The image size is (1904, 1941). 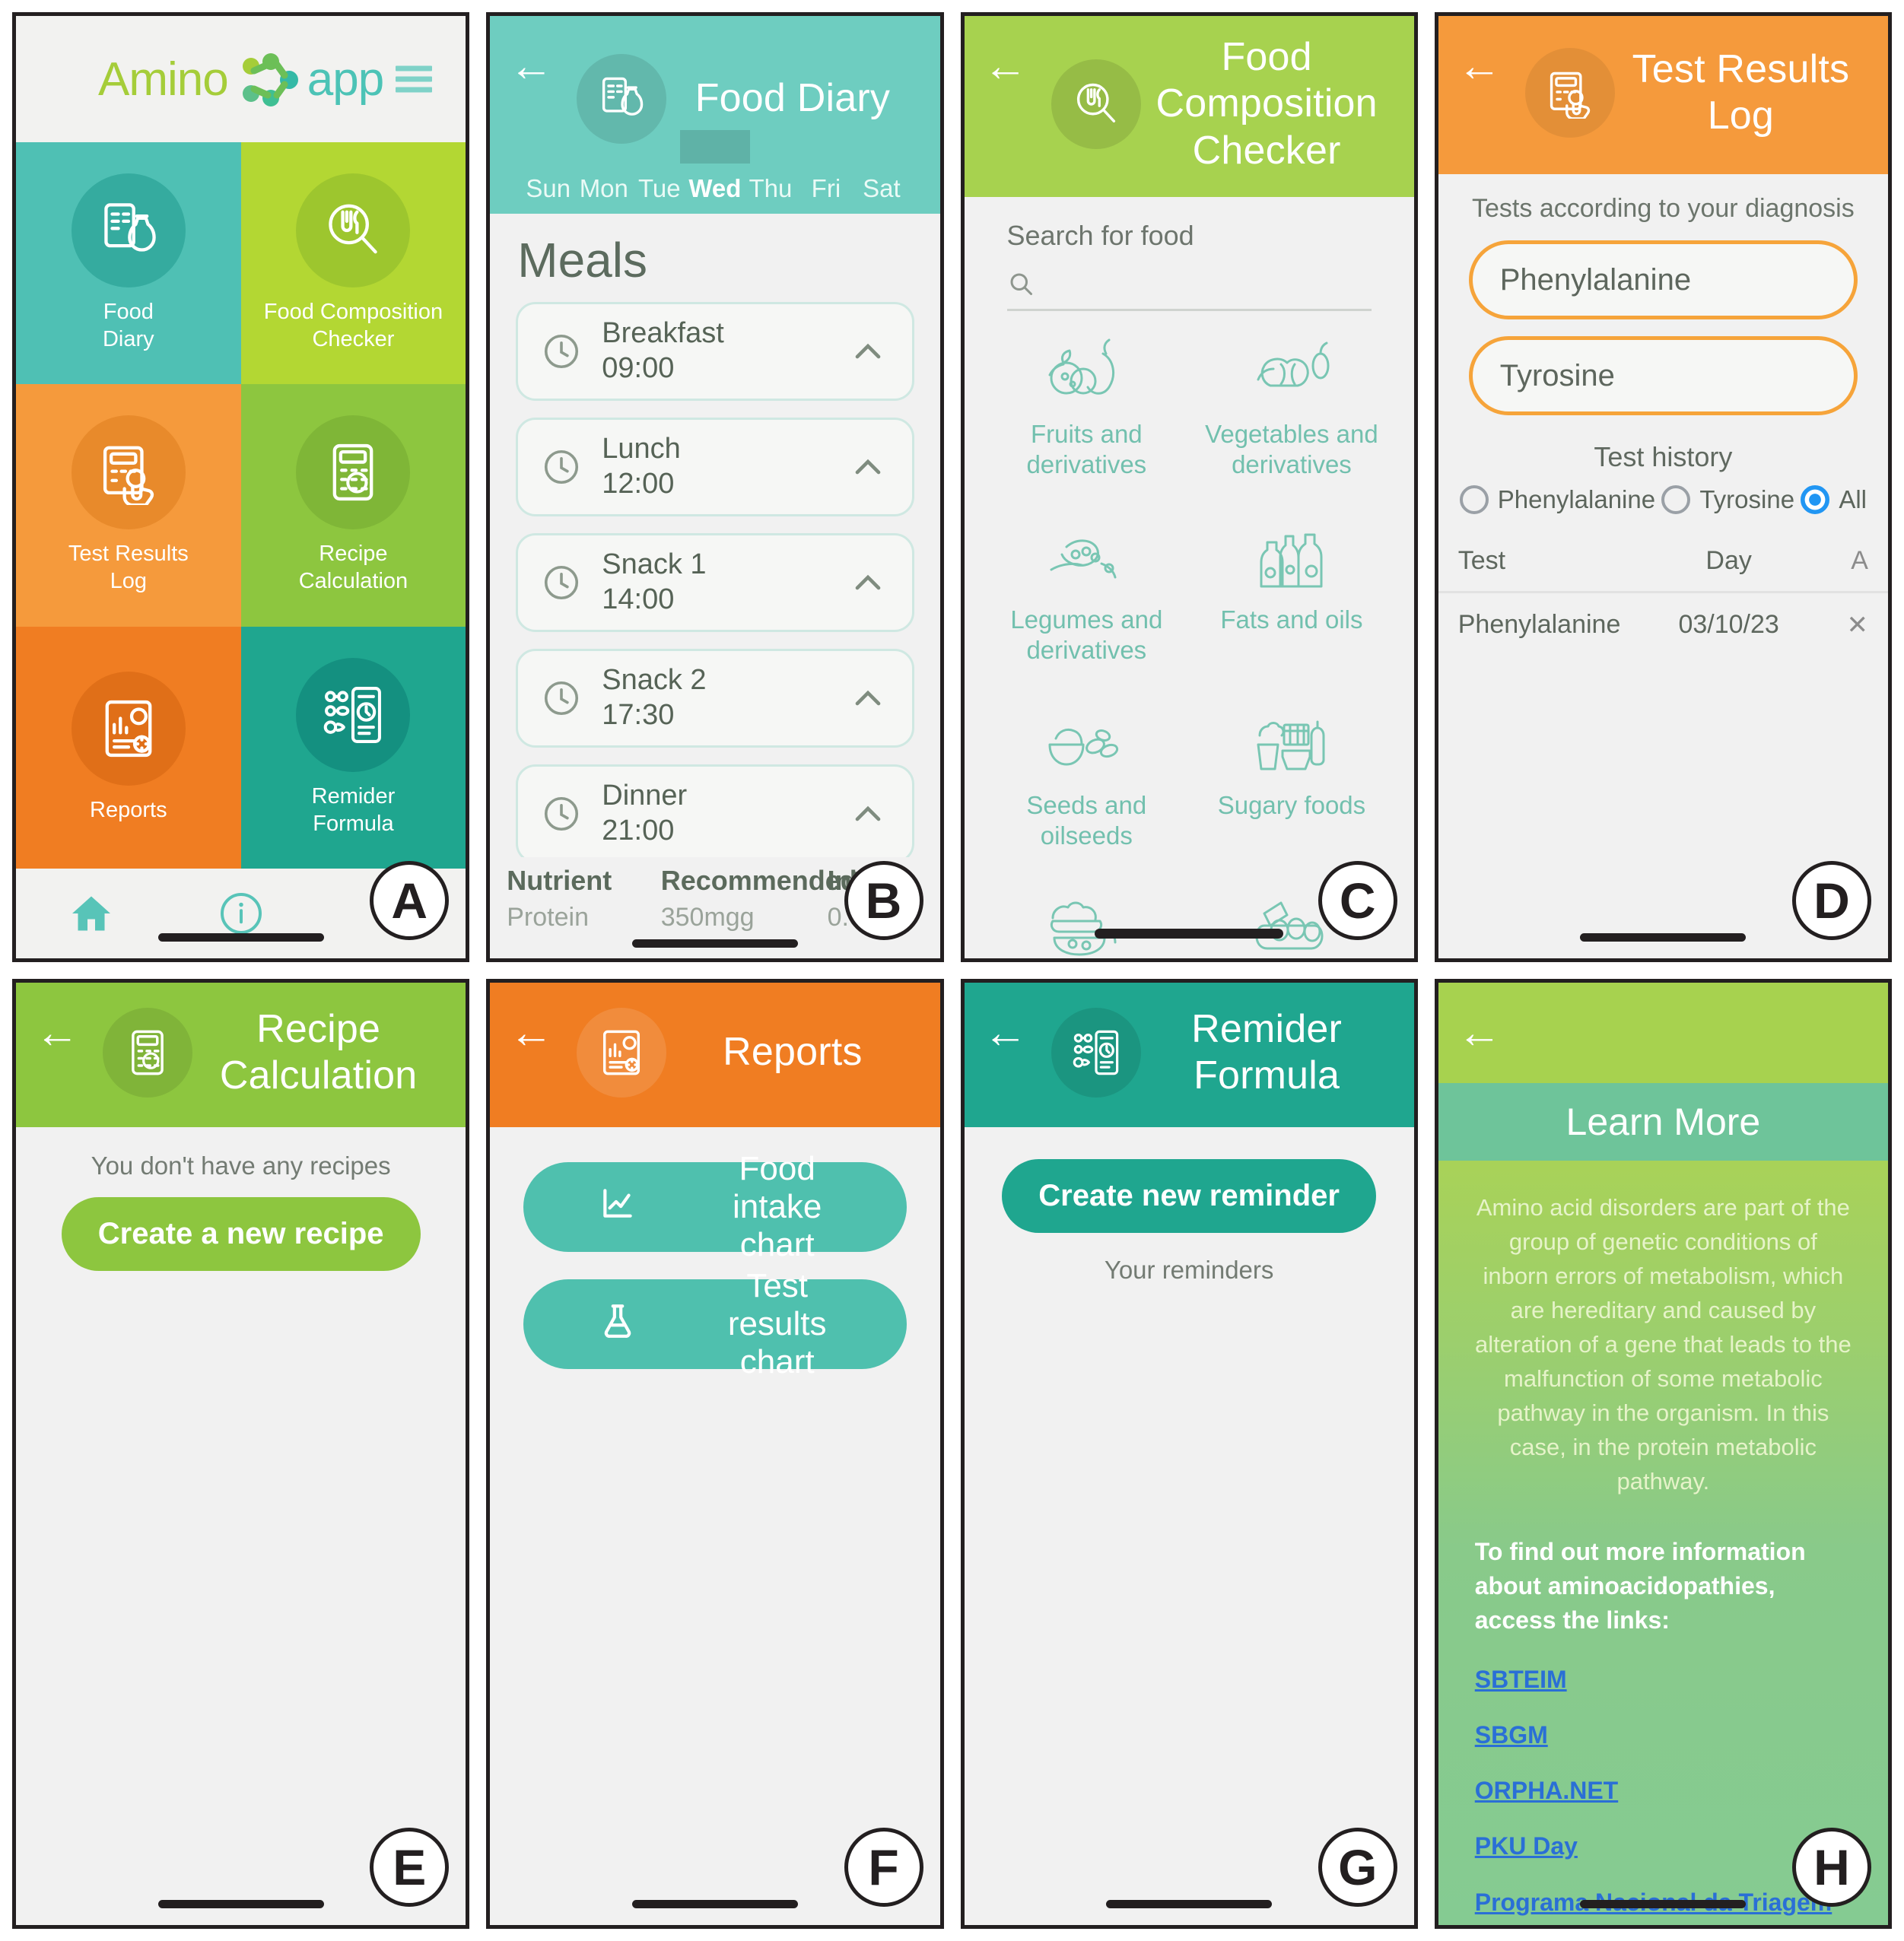 I want to click on create-new-recipe-button: Create a new recipe, so click(x=241, y=1234).